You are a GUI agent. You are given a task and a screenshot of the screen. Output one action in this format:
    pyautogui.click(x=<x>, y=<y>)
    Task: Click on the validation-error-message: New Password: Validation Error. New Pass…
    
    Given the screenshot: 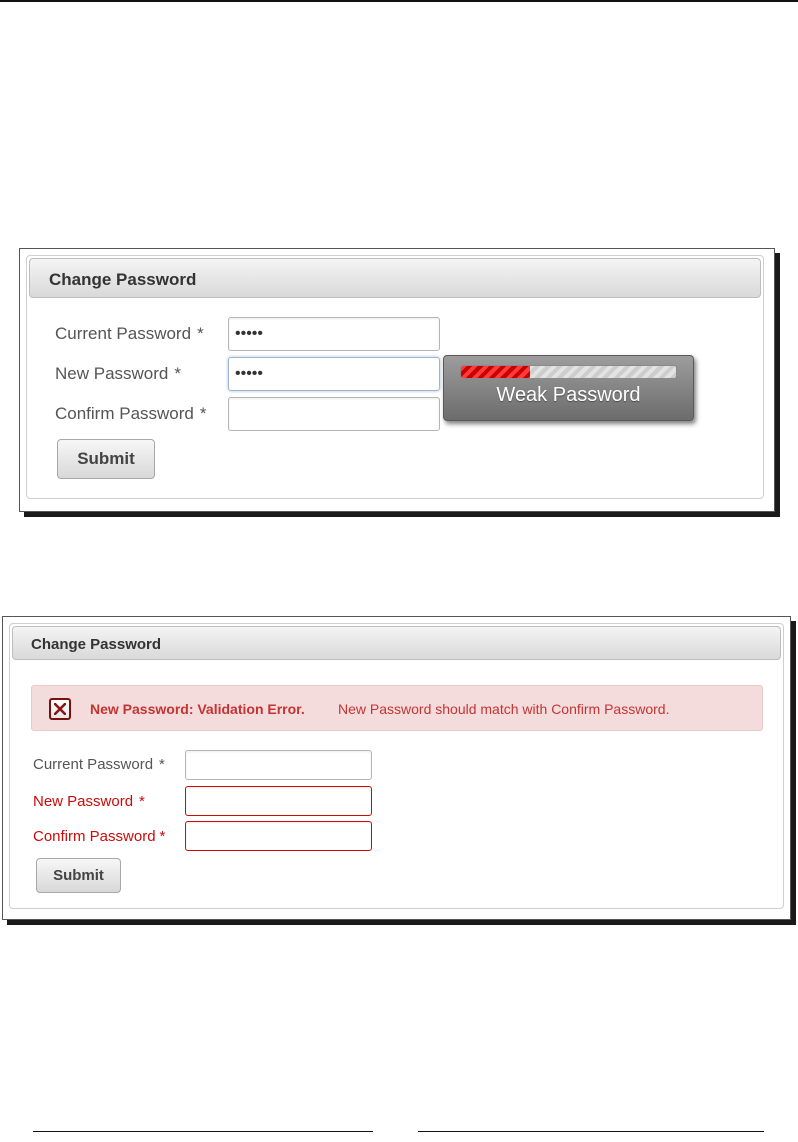 What is the action you would take?
    pyautogui.click(x=397, y=708)
    